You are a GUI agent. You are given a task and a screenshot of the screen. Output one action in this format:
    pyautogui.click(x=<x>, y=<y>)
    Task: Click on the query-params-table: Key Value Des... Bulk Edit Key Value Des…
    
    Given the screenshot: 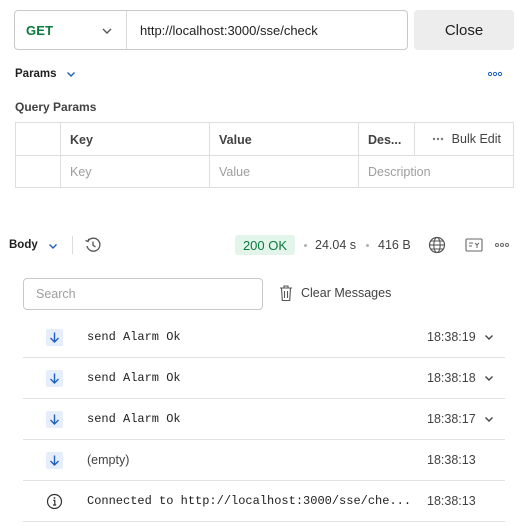 What is the action you would take?
    pyautogui.click(x=264, y=155)
    